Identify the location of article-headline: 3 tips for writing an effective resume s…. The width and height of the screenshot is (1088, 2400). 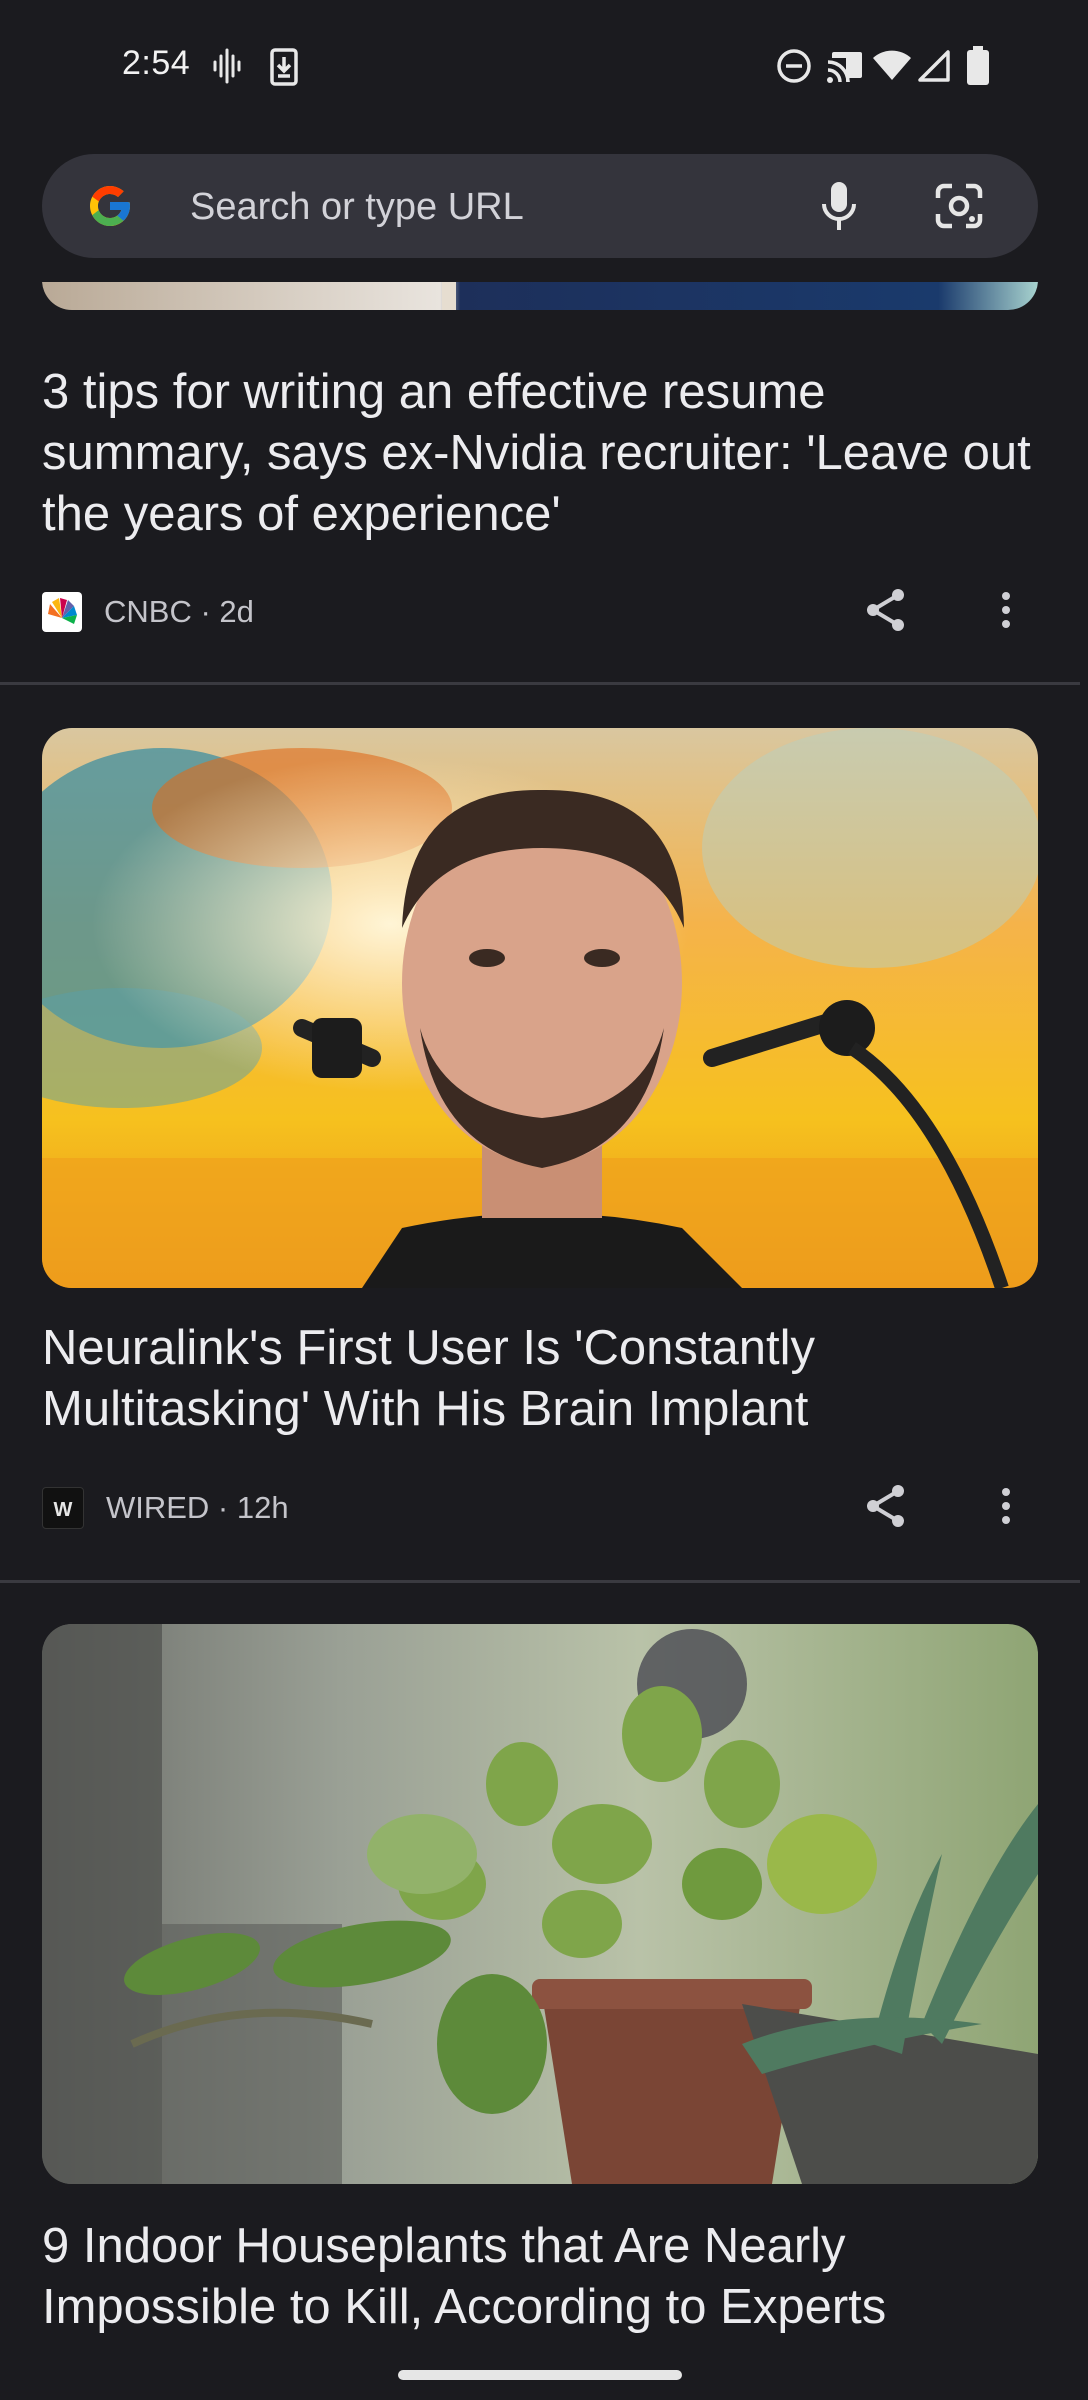
(542, 453).